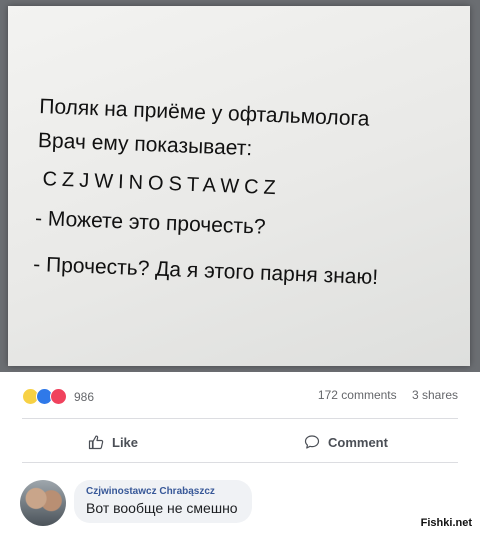 The height and width of the screenshot is (535, 480). What do you see at coordinates (358, 442) in the screenshot?
I see `comment-label: Comment` at bounding box center [358, 442].